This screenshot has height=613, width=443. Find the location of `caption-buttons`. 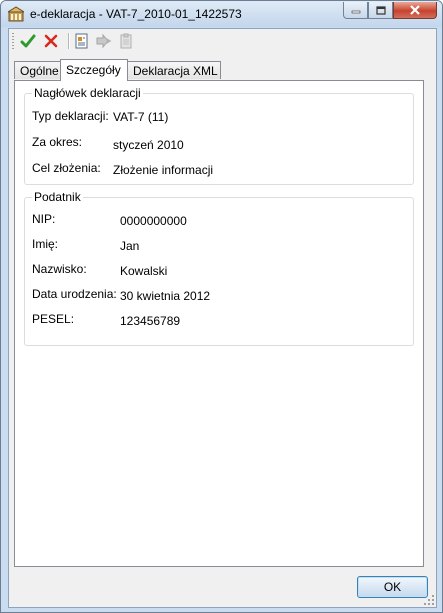

caption-buttons is located at coordinates (390, 10).